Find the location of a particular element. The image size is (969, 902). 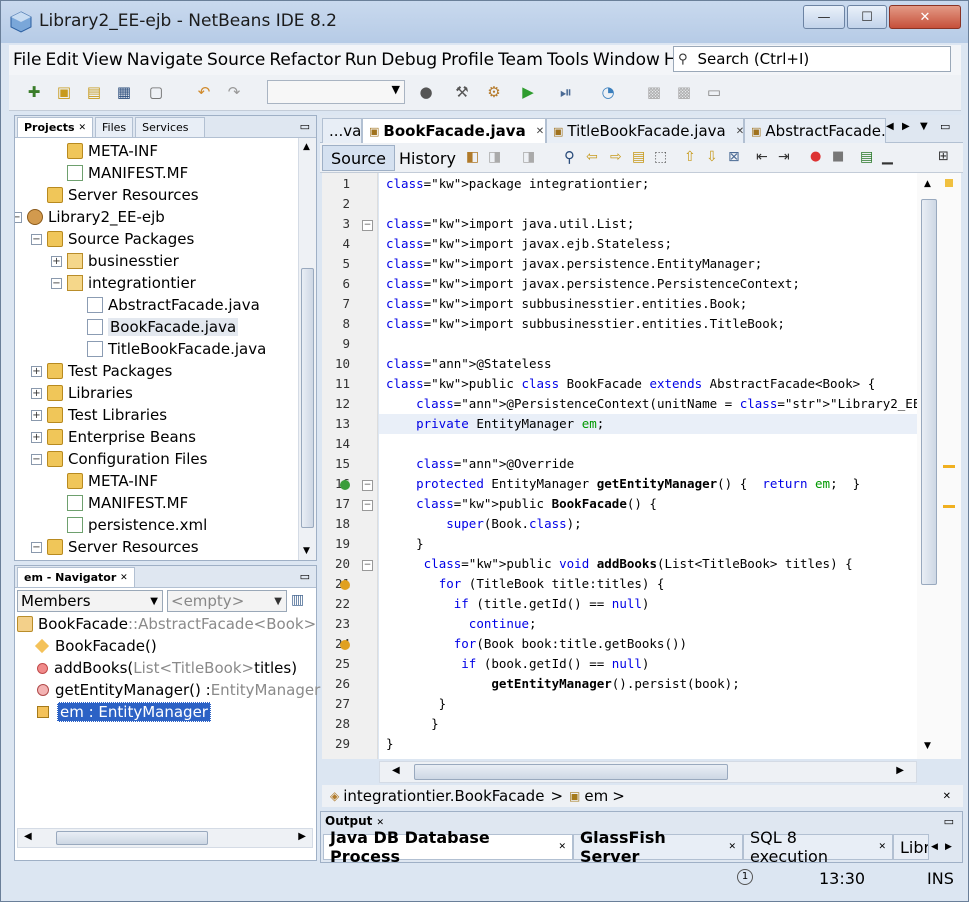

tab-abstractfacade: ▣ AbstractFacade.. is located at coordinates (815, 130).